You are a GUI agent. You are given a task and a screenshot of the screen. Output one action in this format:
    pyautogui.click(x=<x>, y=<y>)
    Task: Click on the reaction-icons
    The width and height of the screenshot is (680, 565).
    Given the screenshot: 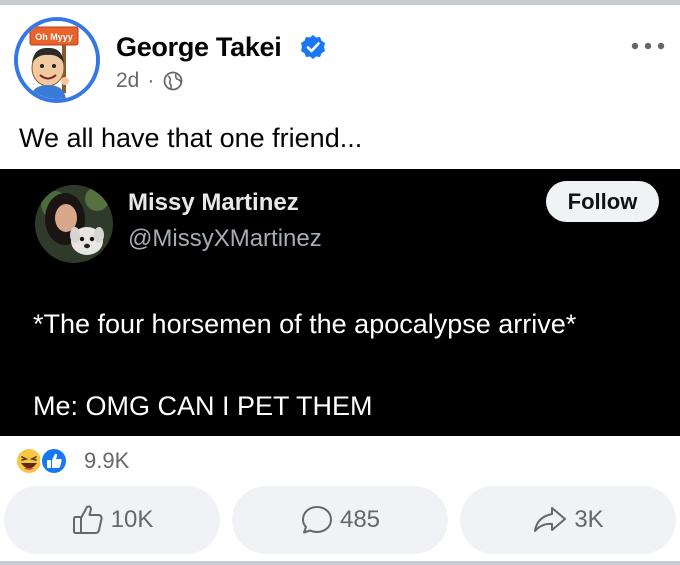 What is the action you would take?
    pyautogui.click(x=47, y=461)
    